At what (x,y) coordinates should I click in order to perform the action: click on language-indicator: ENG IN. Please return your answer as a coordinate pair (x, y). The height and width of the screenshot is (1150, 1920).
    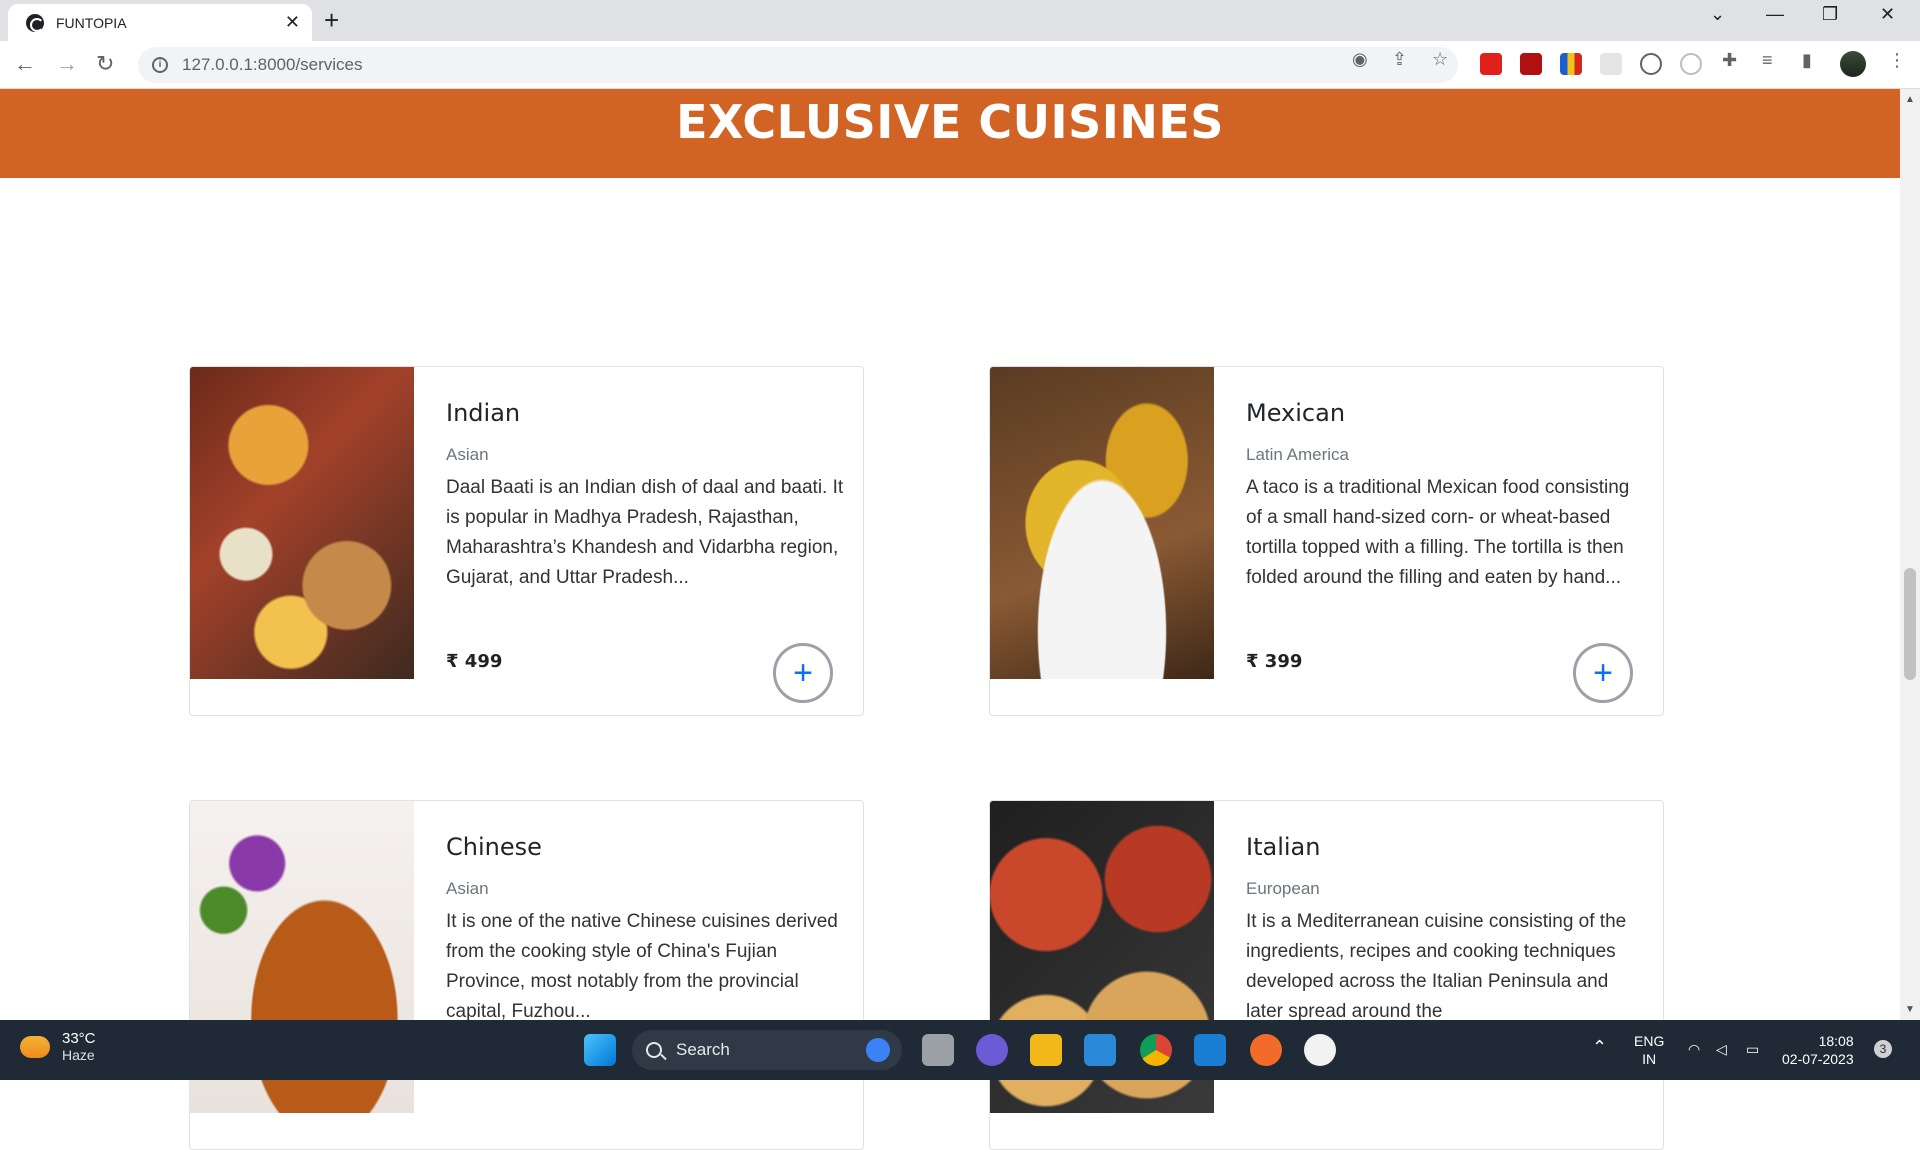
    Looking at the image, I should click on (1649, 1050).